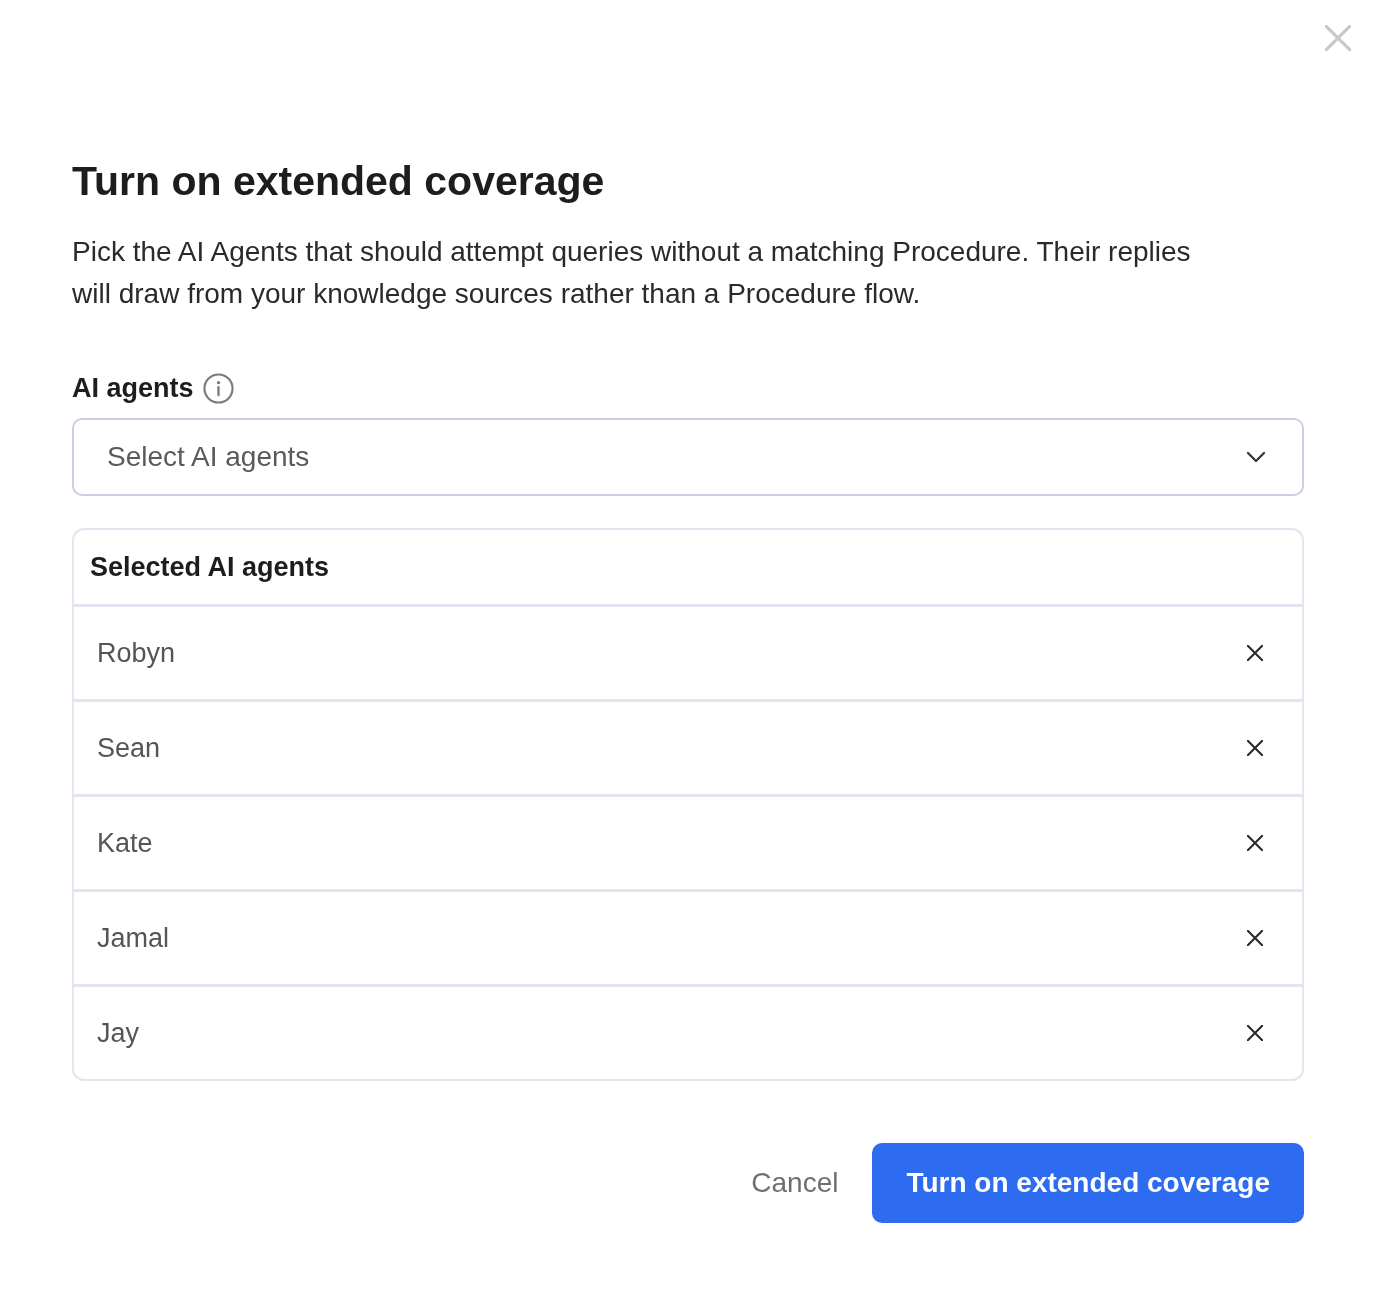 Image resolution: width=1376 pixels, height=1290 pixels. I want to click on agents-select: Select AI agents, so click(688, 457).